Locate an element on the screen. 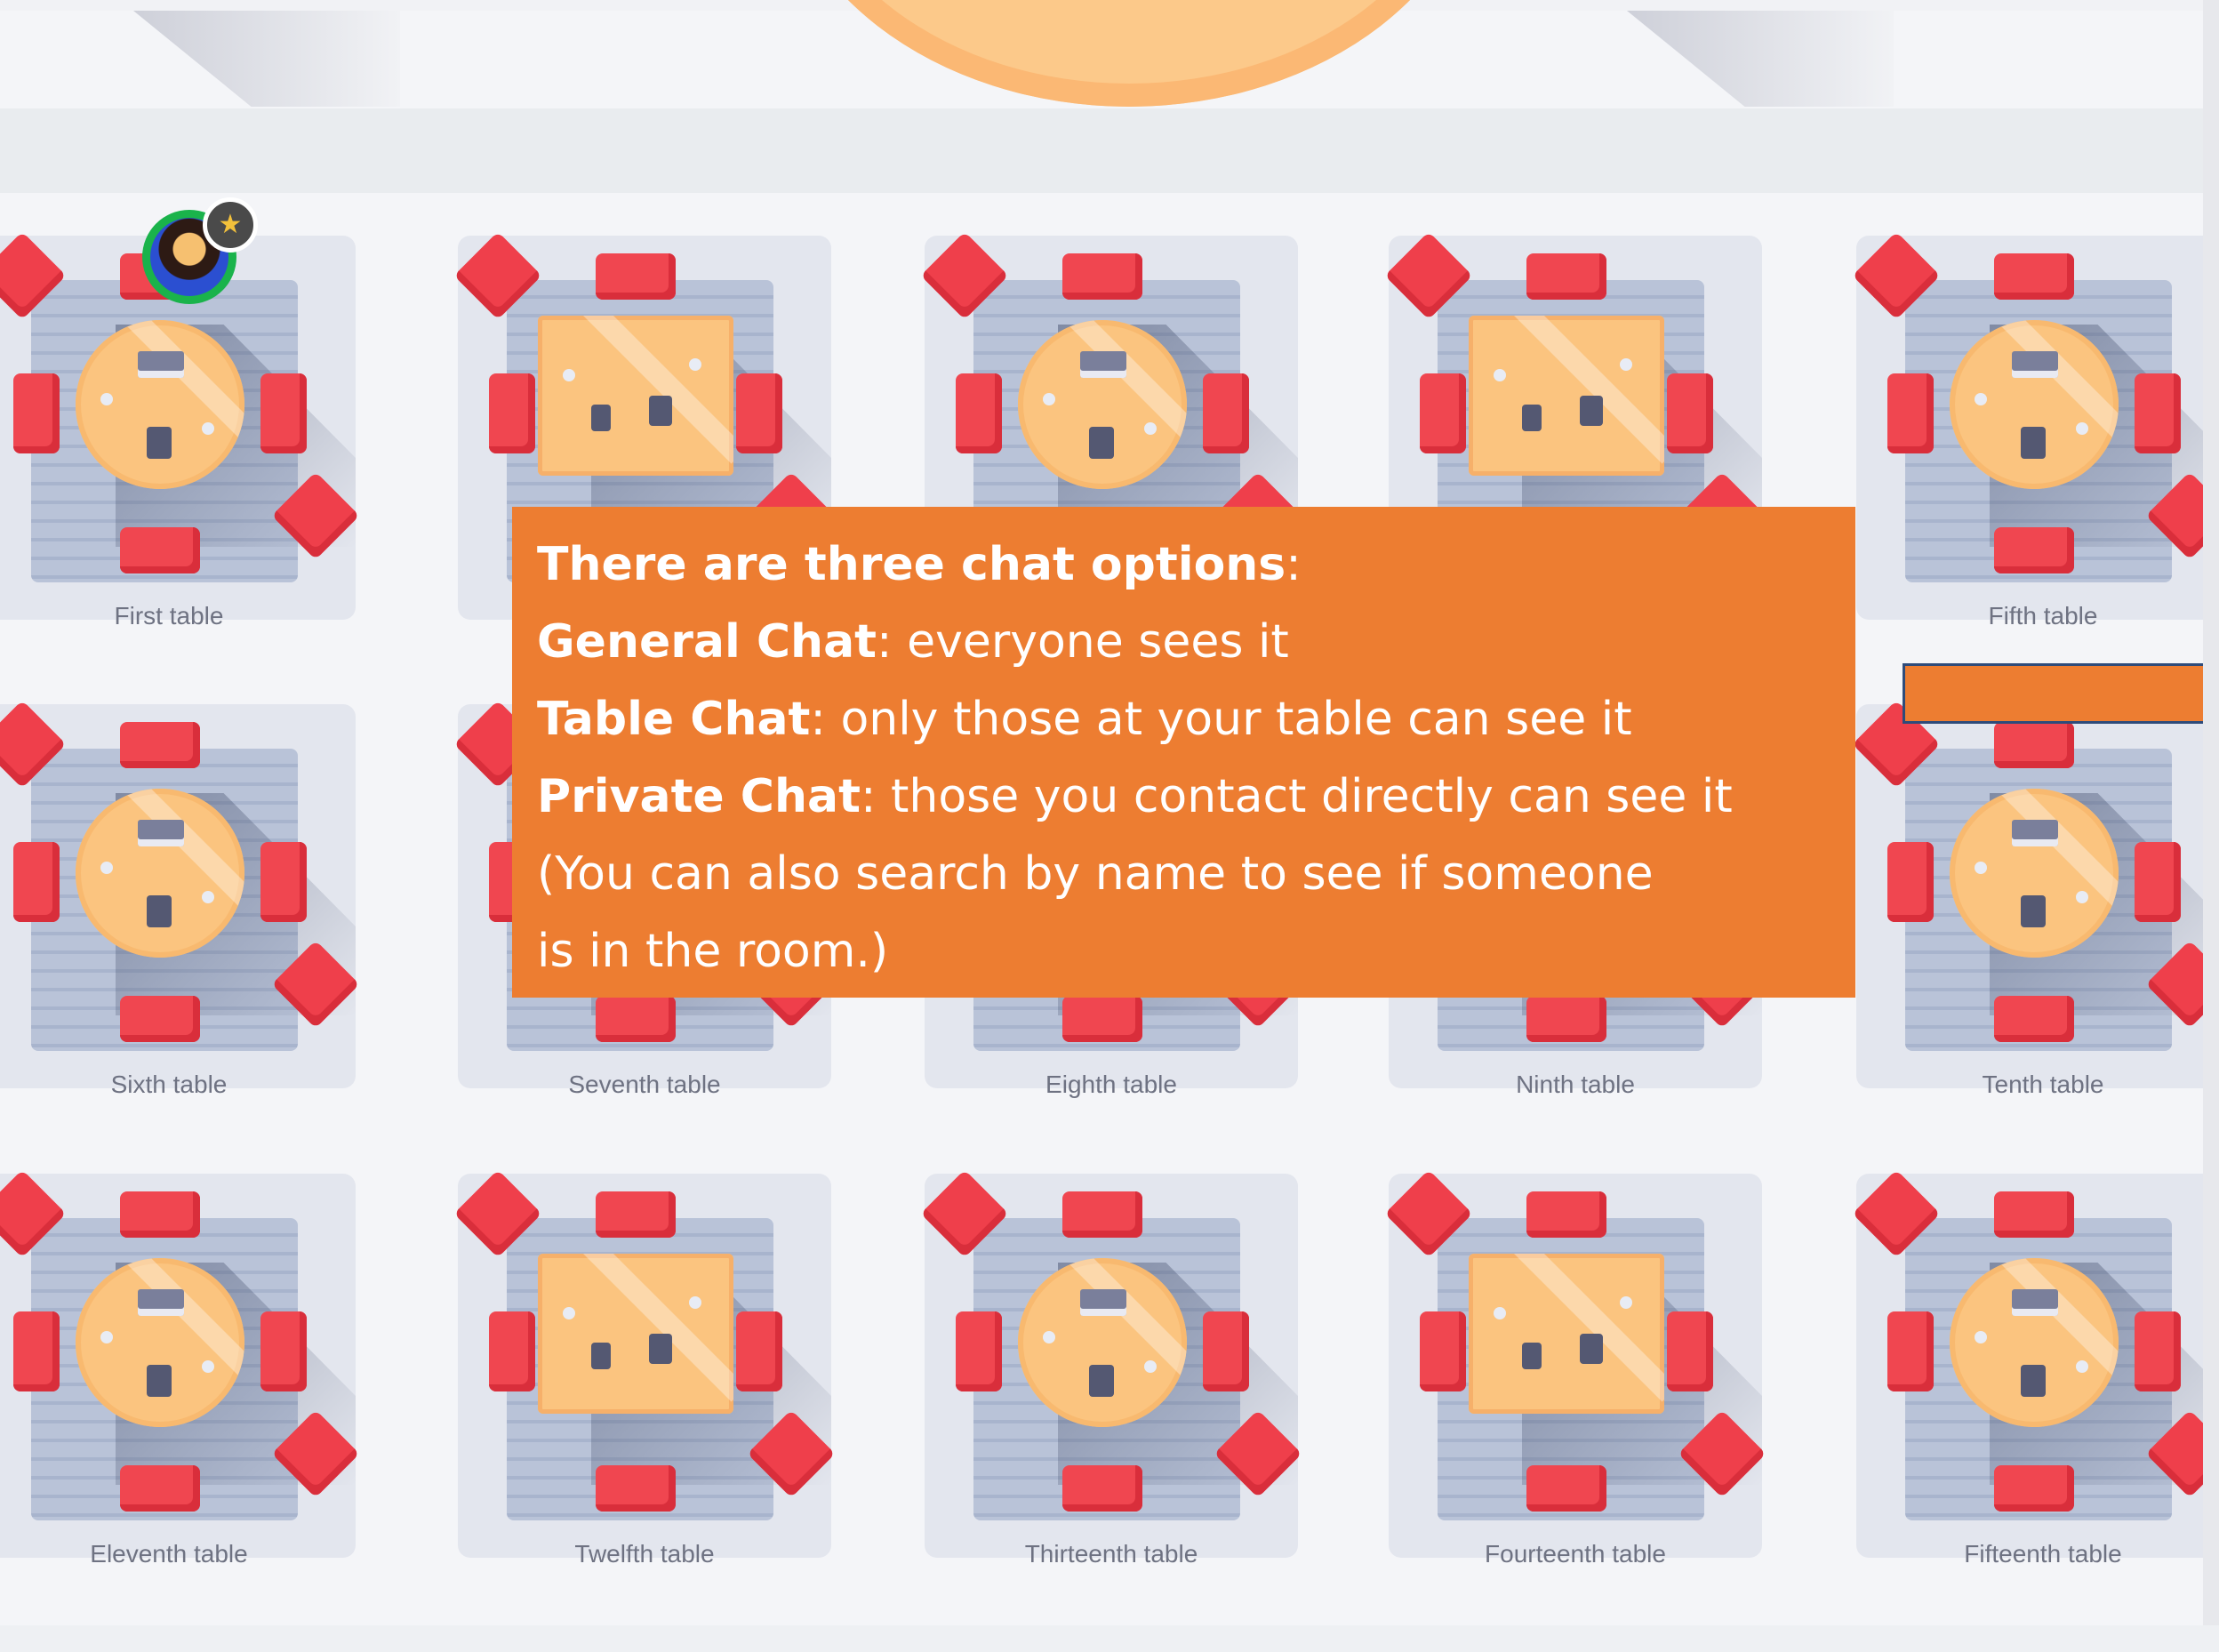 The height and width of the screenshot is (1652, 2219). callout-pointer is located at coordinates (2061, 694).